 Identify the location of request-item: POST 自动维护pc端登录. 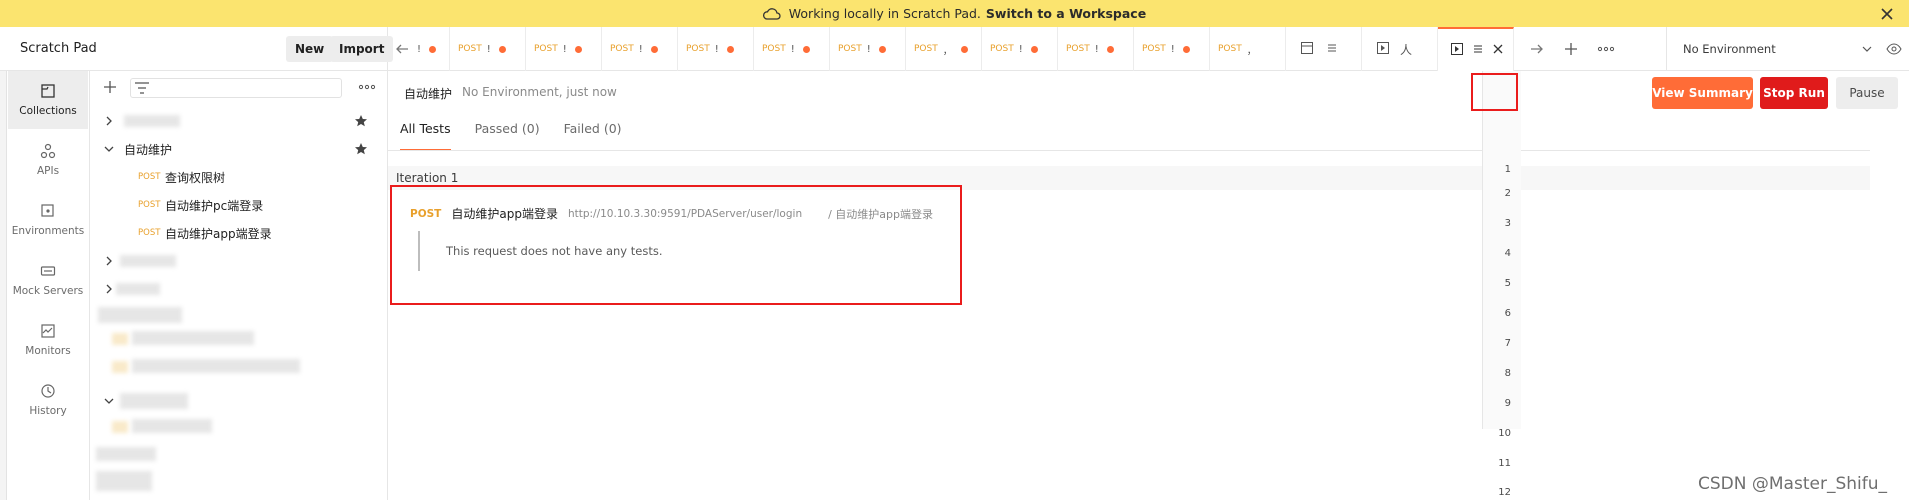
(239, 205).